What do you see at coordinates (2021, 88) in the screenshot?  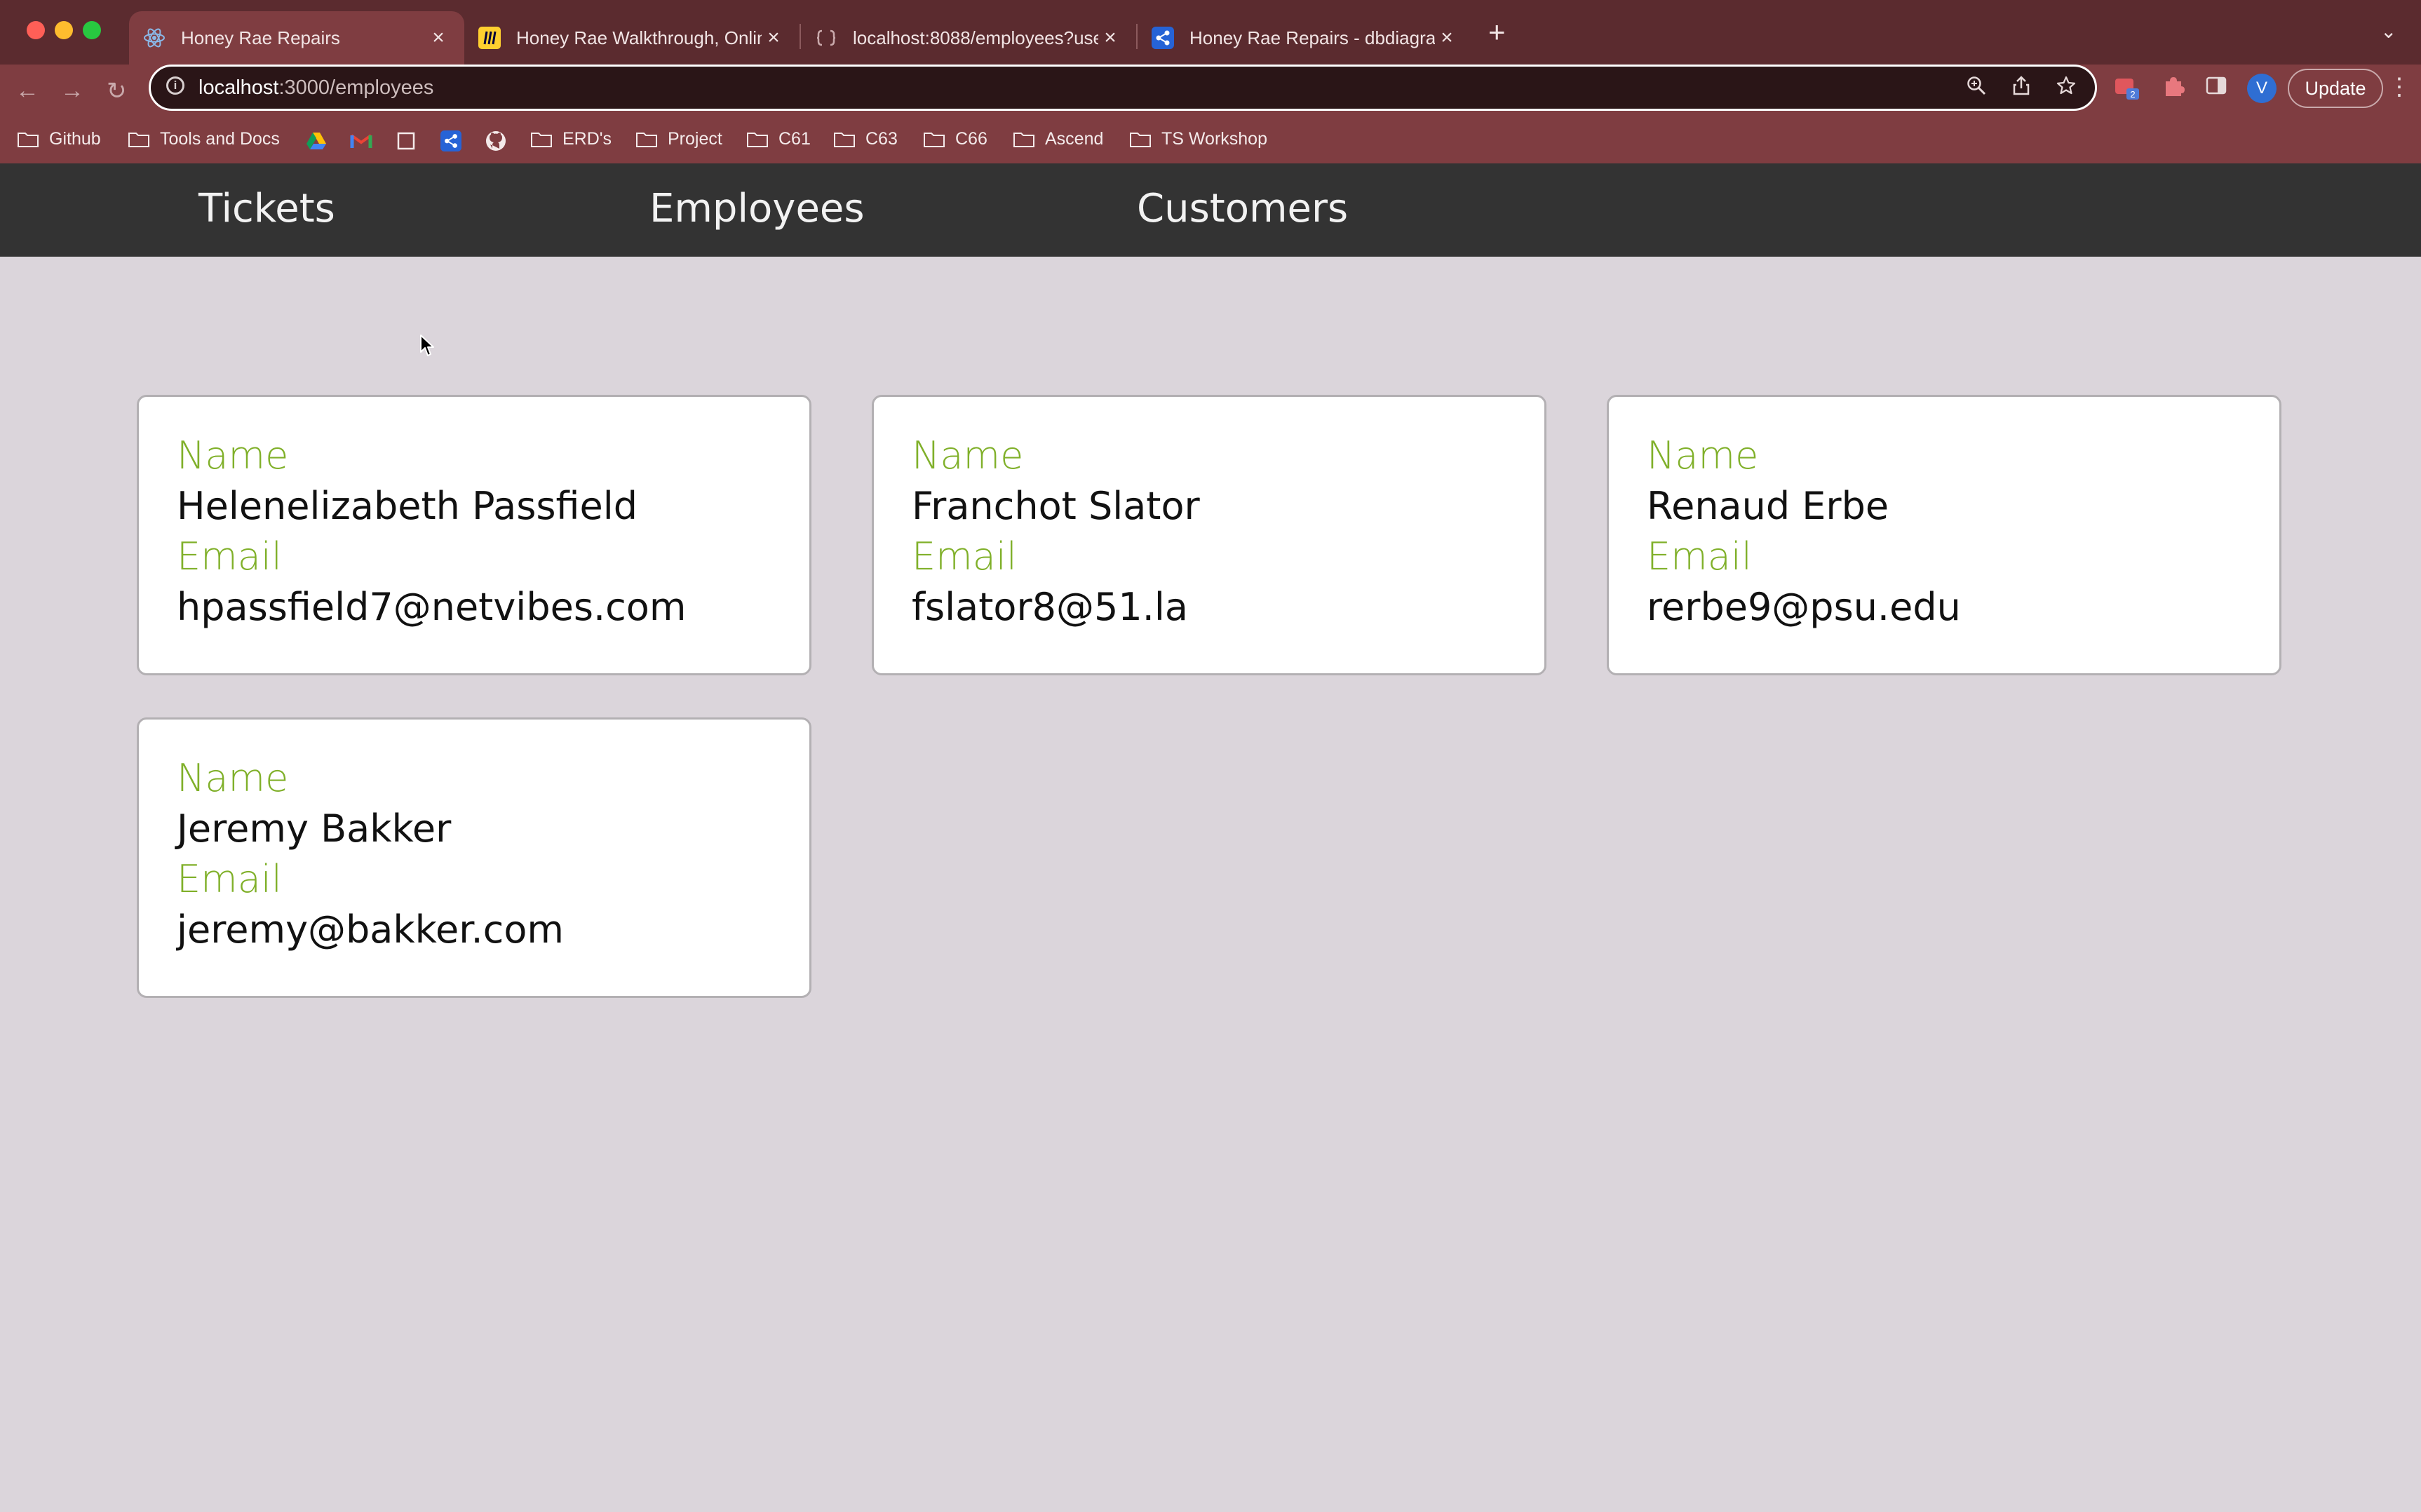 I see `share-icon` at bounding box center [2021, 88].